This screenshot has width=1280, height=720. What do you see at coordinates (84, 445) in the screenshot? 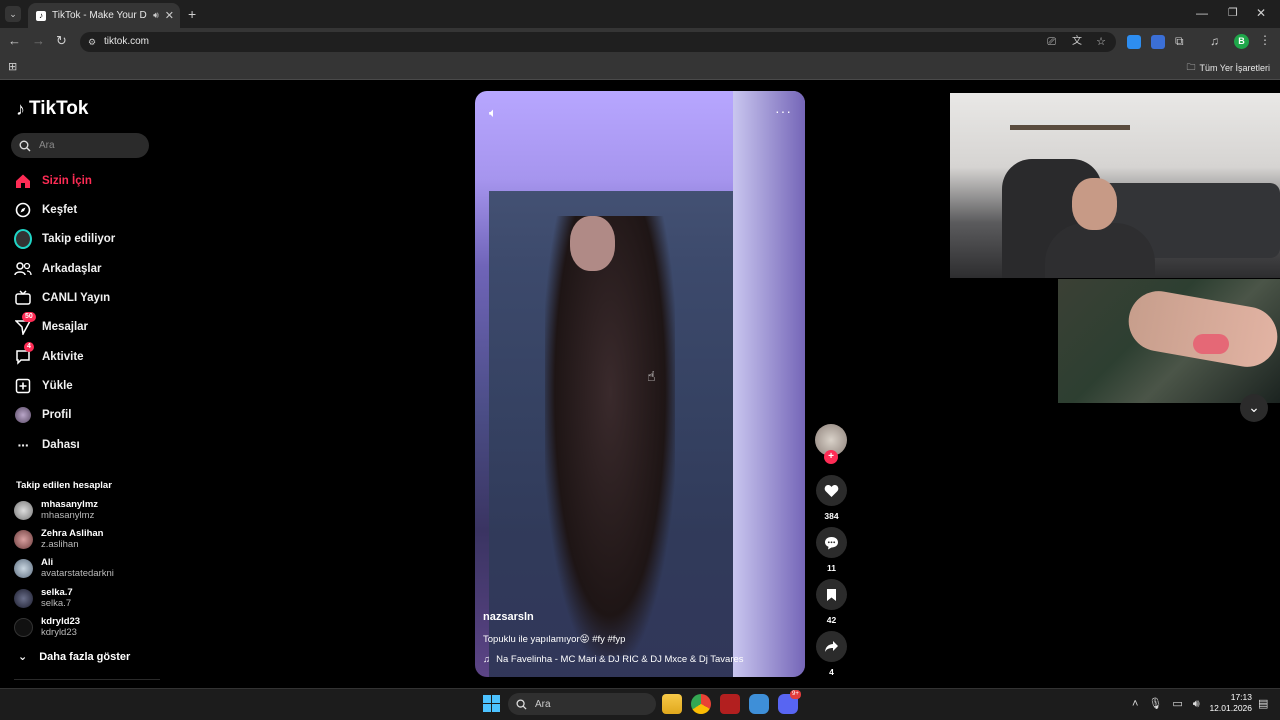
I see `nav-more: ··· Dahası` at bounding box center [84, 445].